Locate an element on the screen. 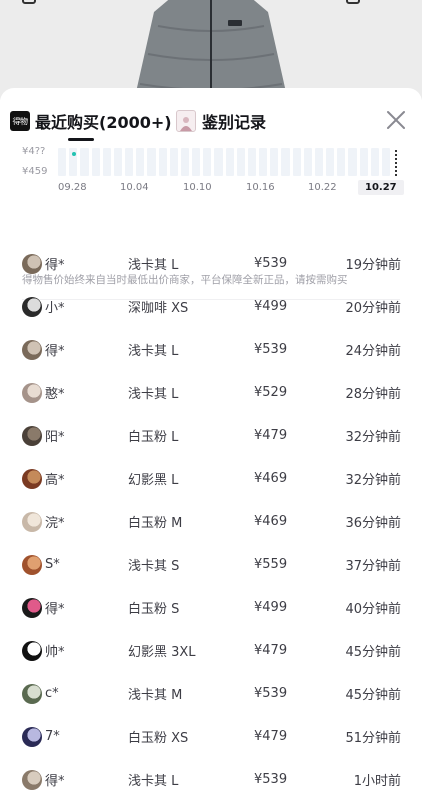  chart-y-label-top: ¥4?? is located at coordinates (34, 151).